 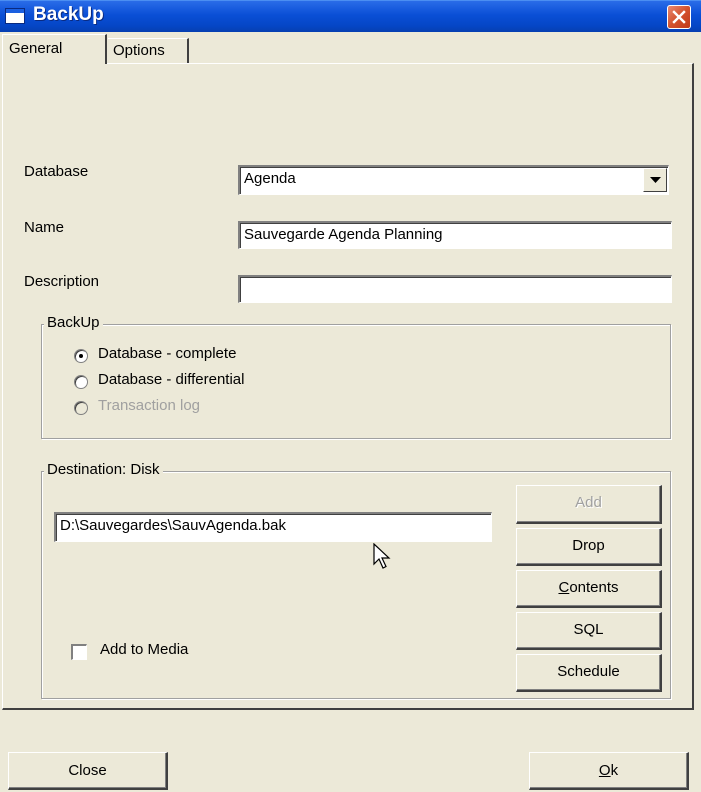 I want to click on description-label: Description, so click(x=62, y=281).